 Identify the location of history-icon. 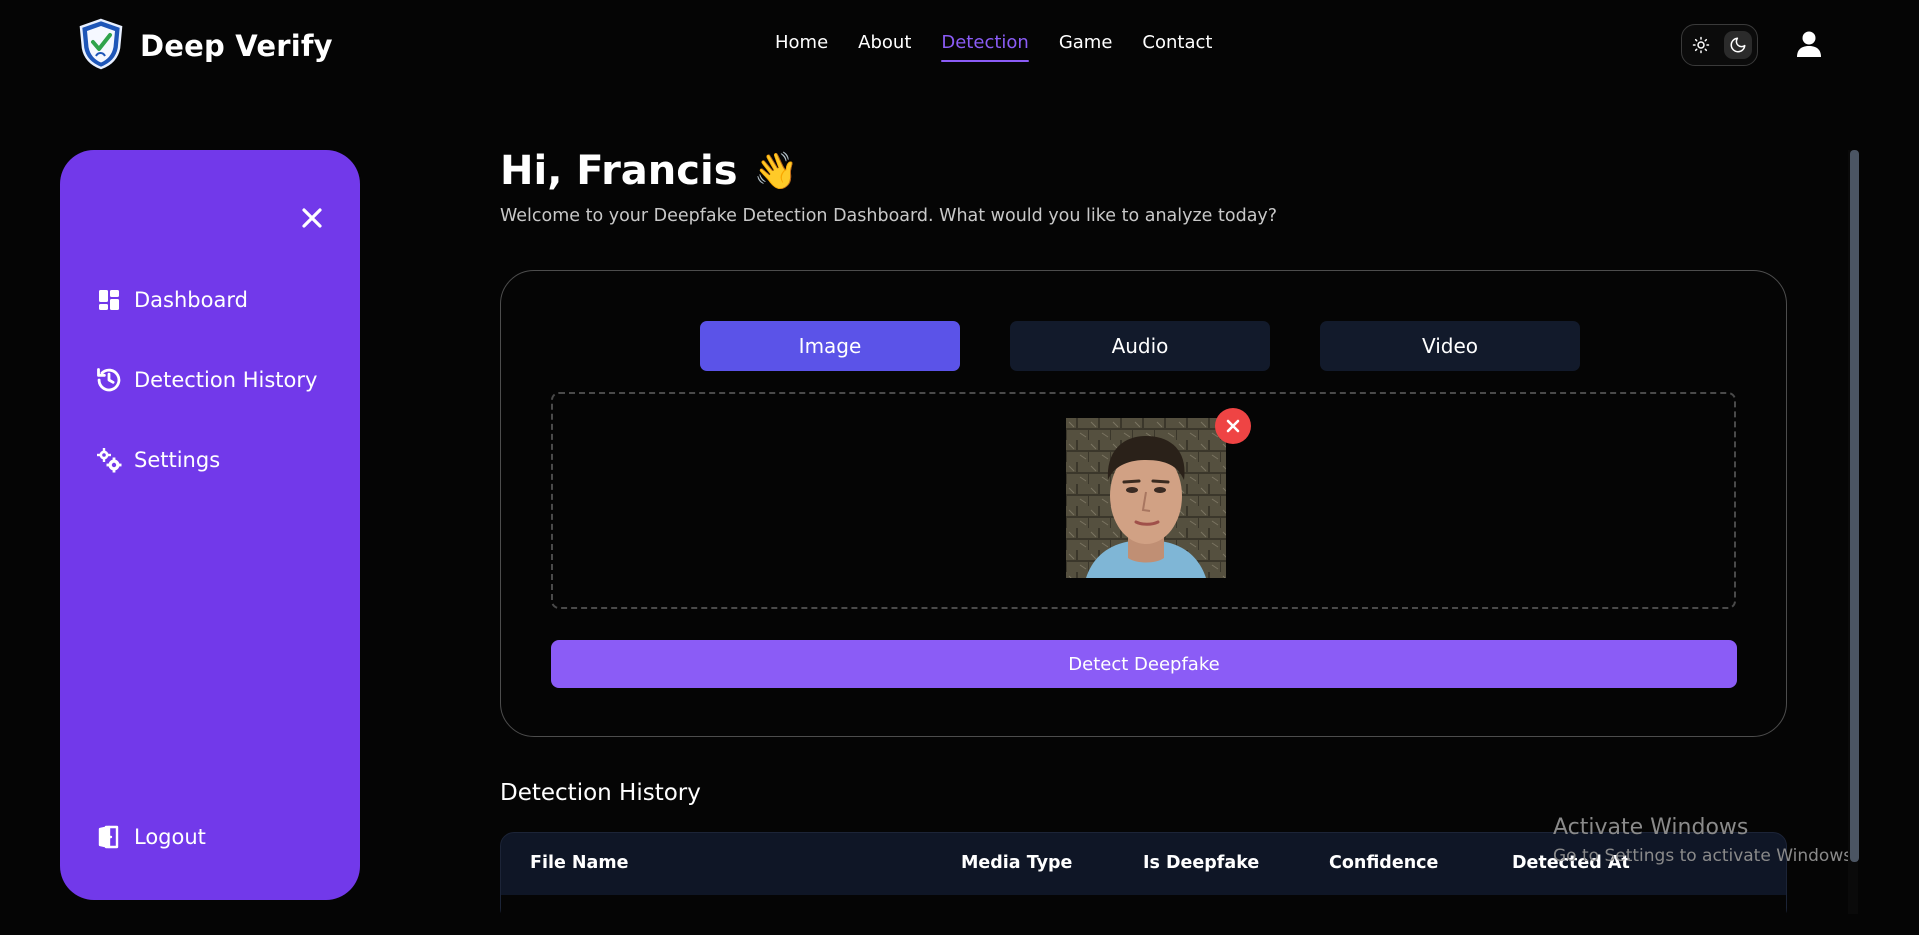
(109, 380).